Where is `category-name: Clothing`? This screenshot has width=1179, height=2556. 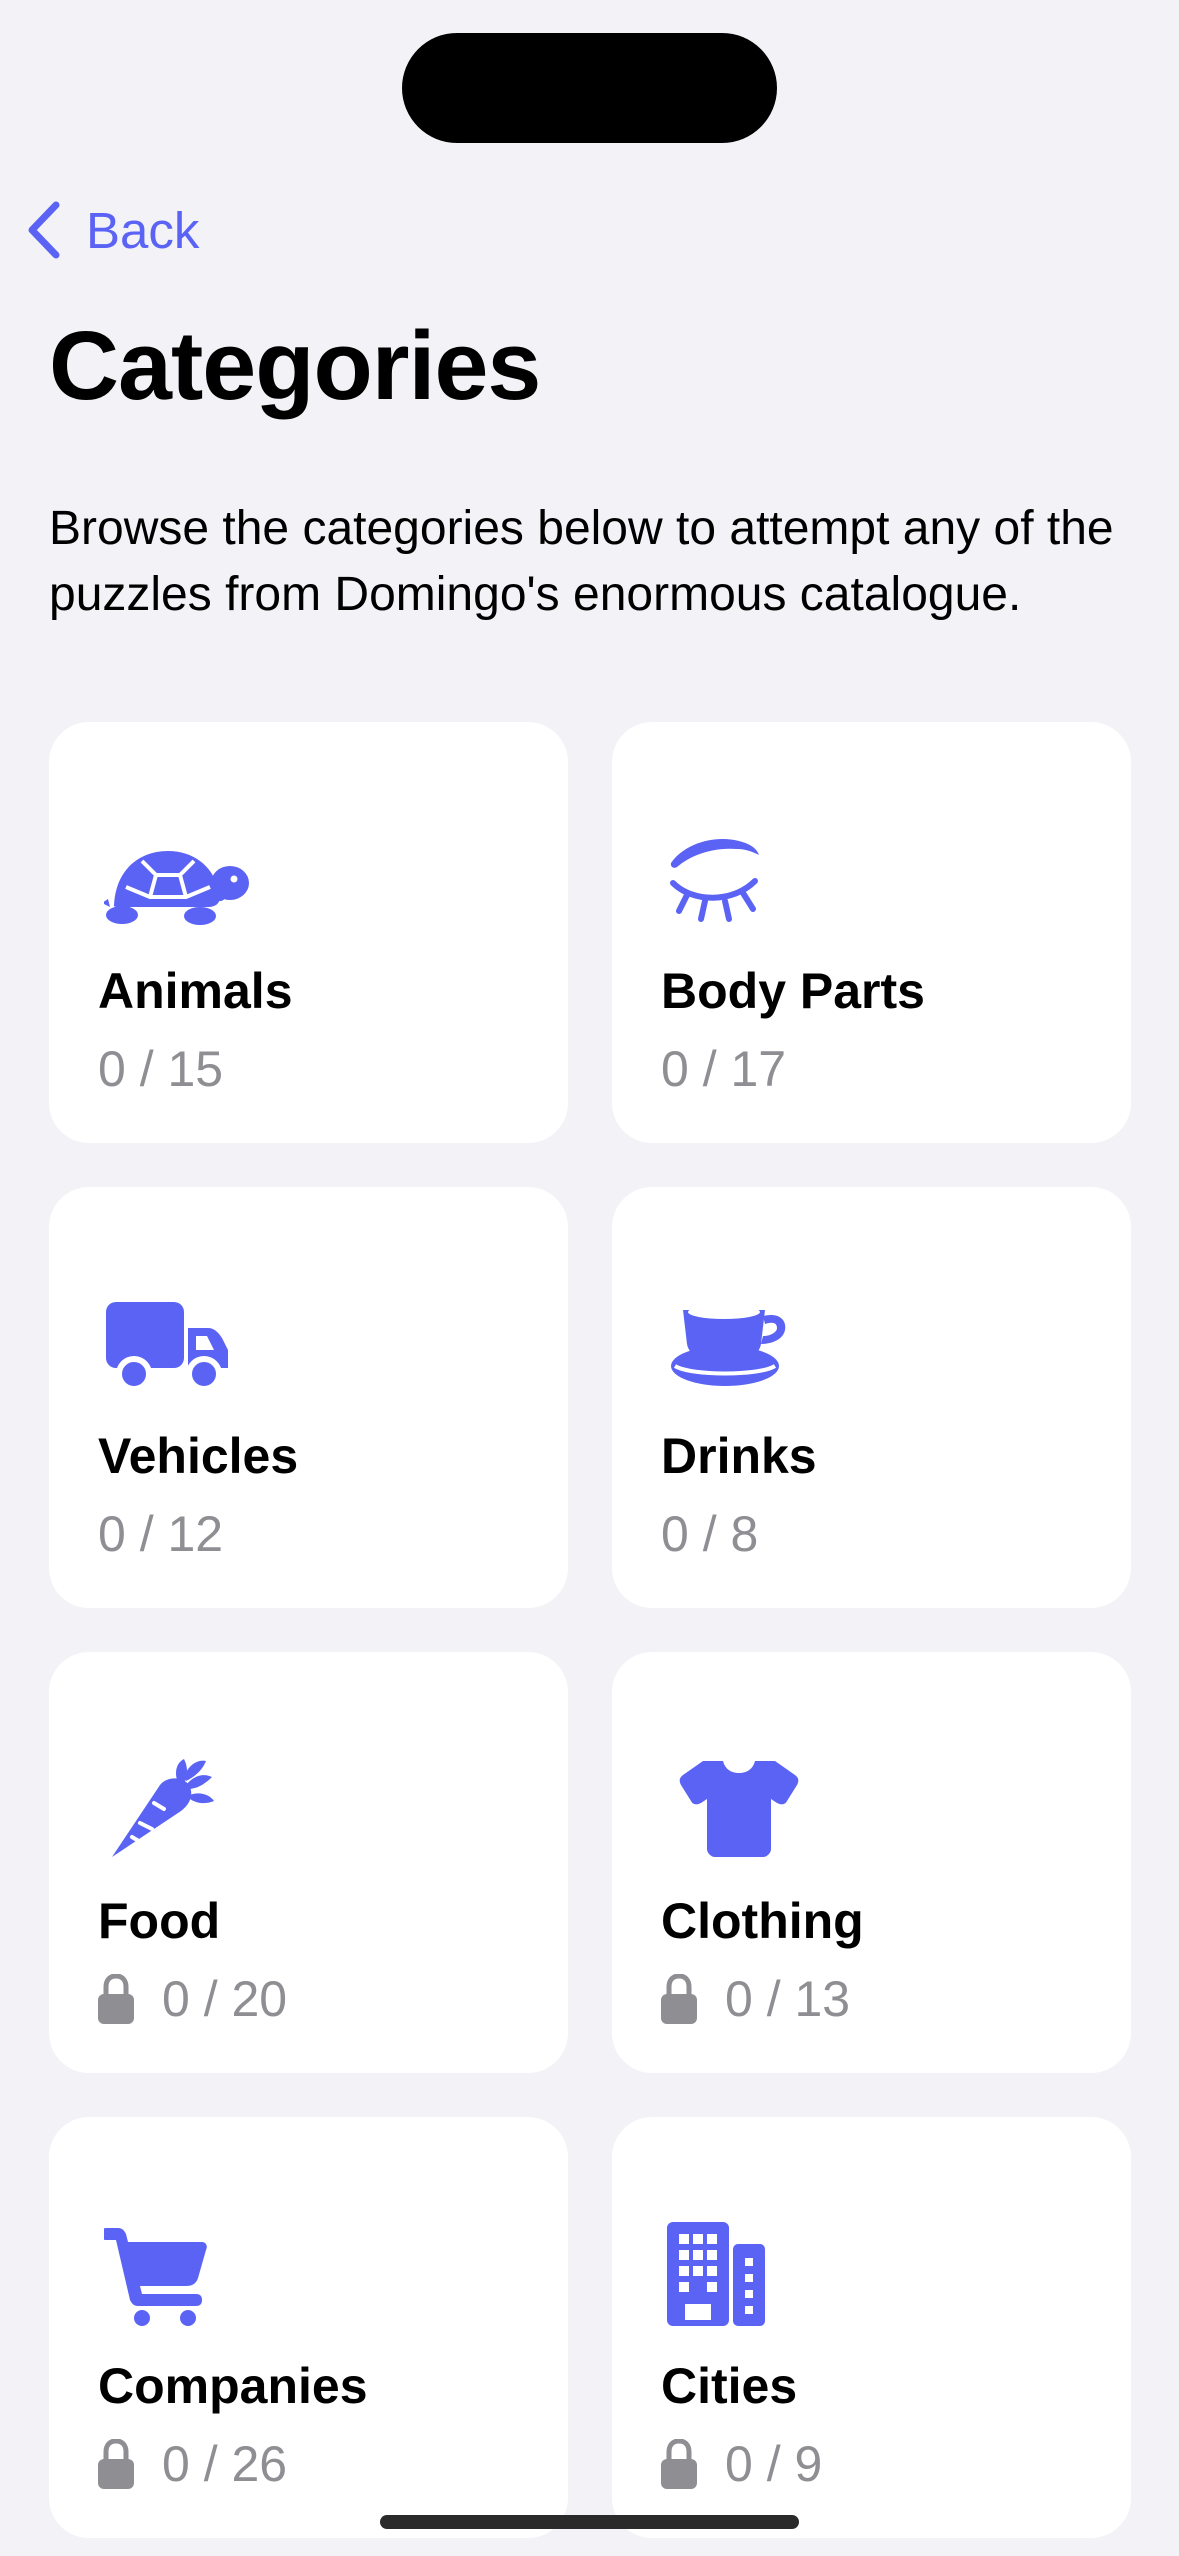 category-name: Clothing is located at coordinates (762, 1921).